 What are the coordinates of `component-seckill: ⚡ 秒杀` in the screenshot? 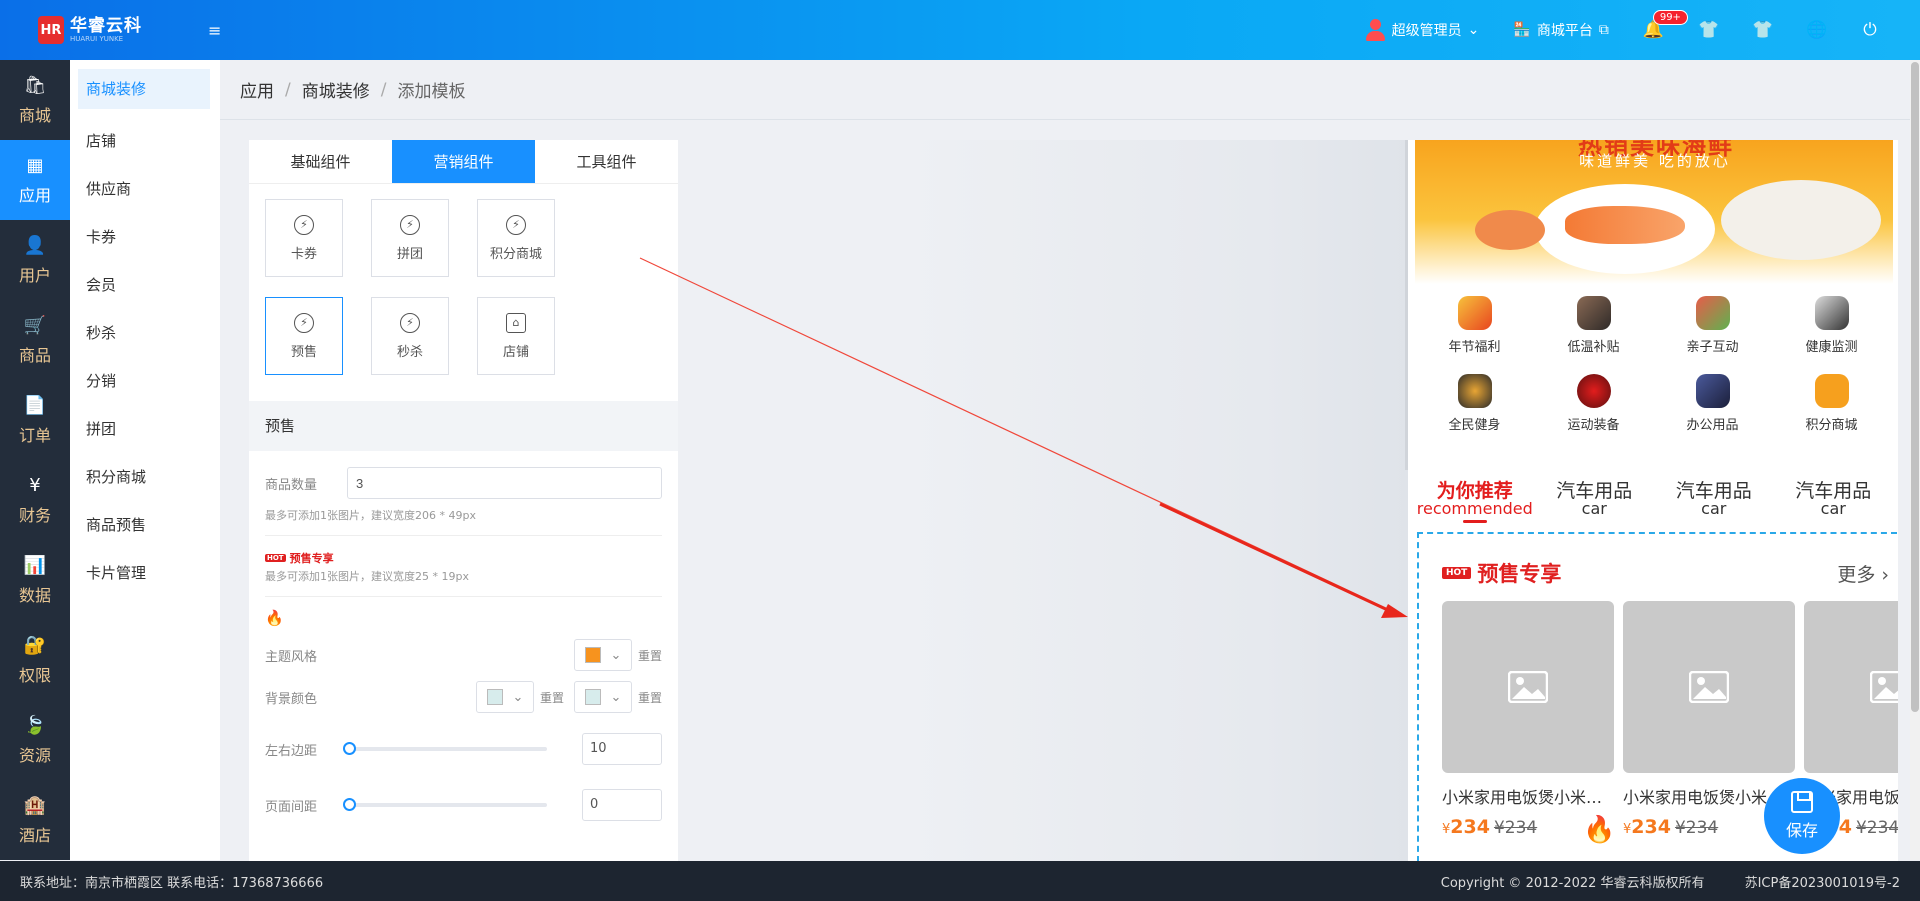 It's located at (410, 336).